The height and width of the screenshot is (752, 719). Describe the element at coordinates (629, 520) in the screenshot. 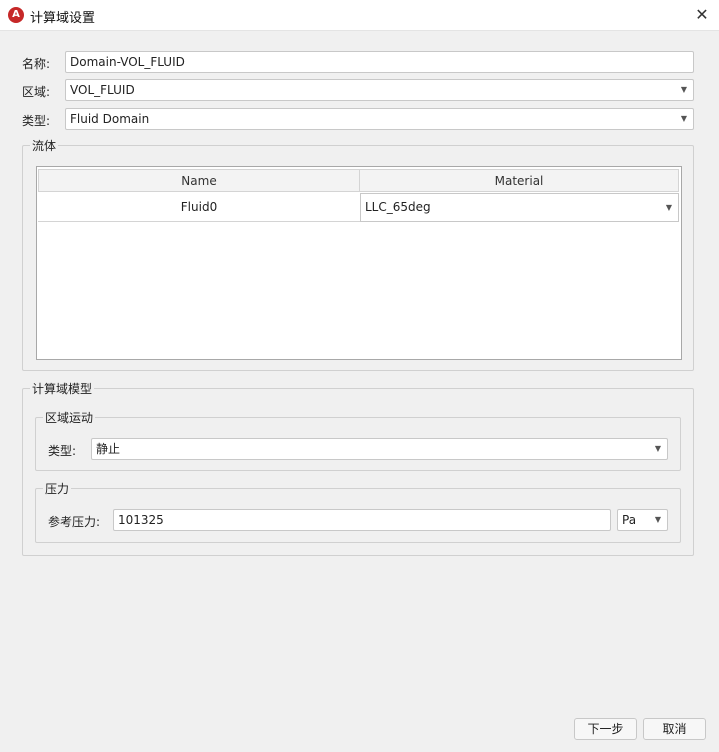

I see `pressure-unit-value: Pa` at that location.